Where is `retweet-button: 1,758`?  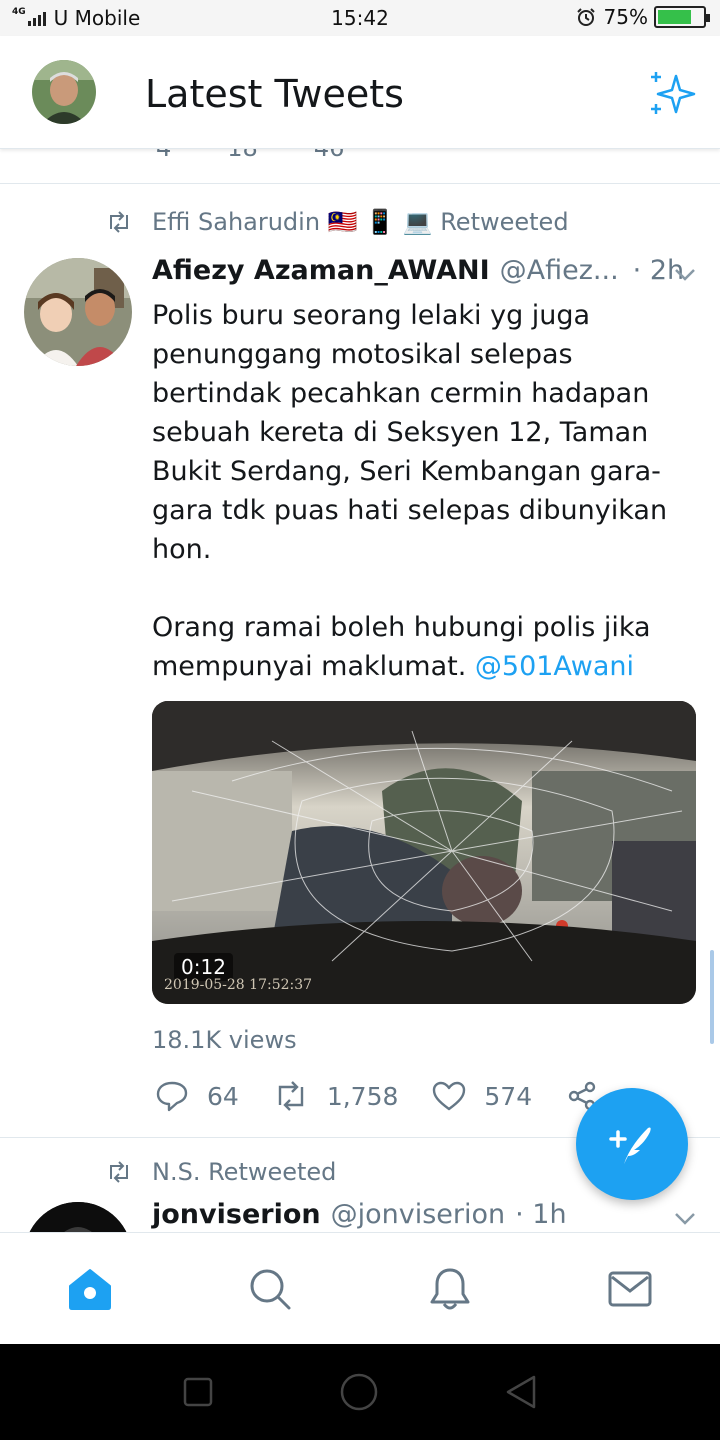 retweet-button: 1,758 is located at coordinates (336, 1096).